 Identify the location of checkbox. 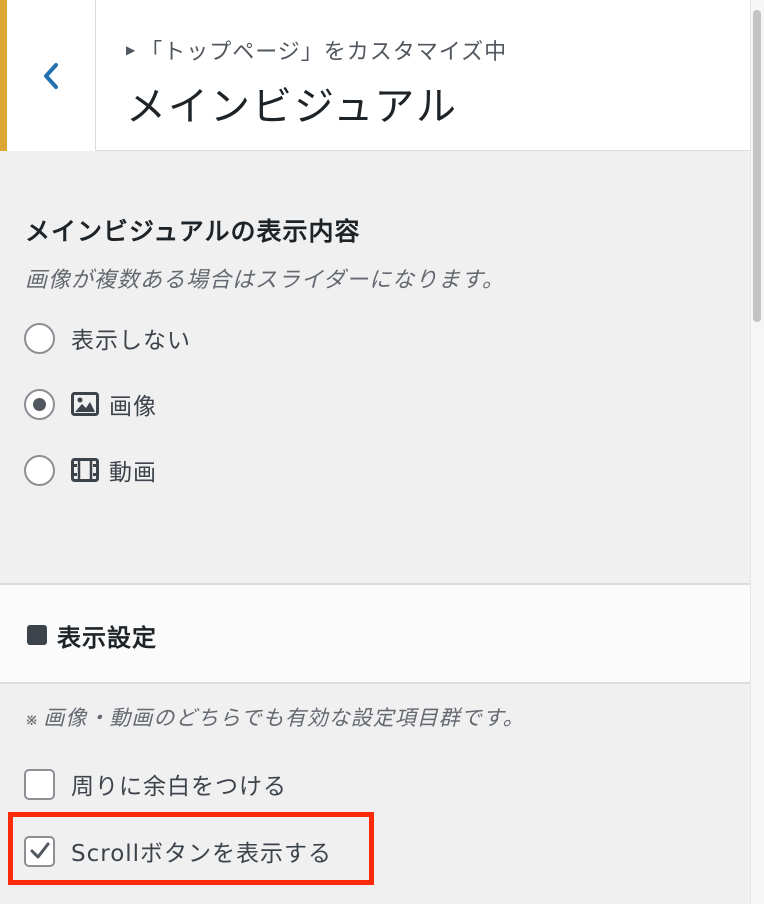
(39, 784).